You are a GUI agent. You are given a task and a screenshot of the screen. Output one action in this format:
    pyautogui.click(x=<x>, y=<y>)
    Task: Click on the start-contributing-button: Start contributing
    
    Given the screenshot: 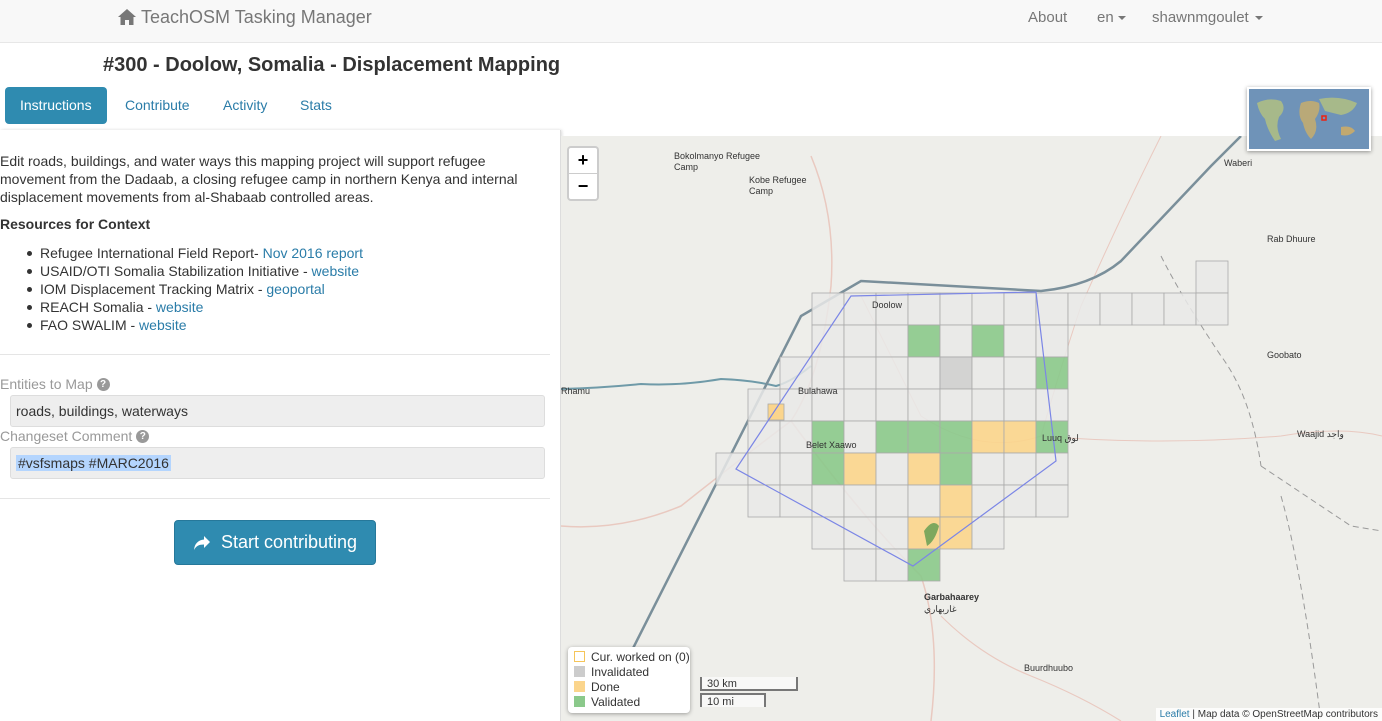 What is the action you would take?
    pyautogui.click(x=275, y=542)
    